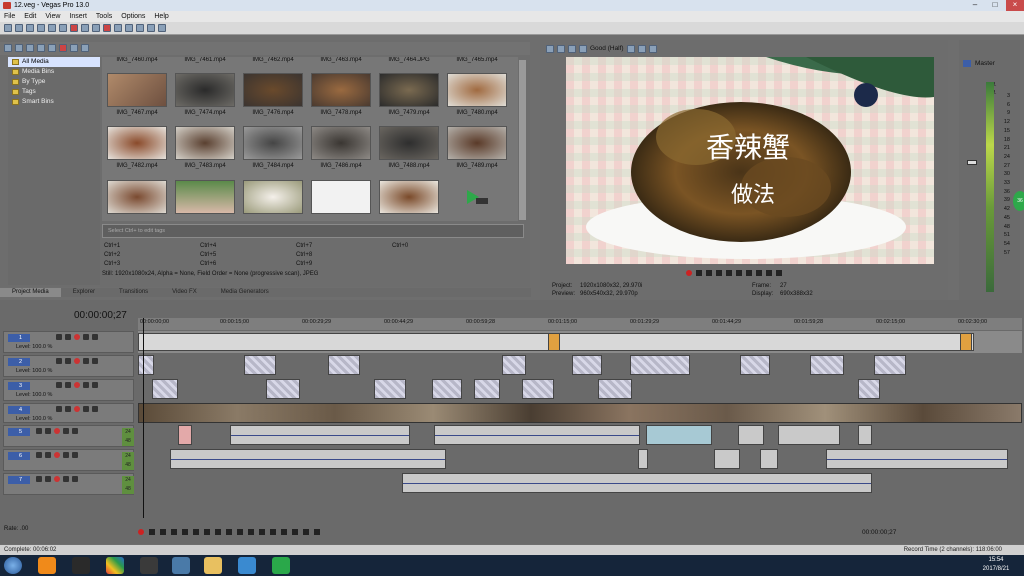  What do you see at coordinates (709, 273) in the screenshot?
I see `play-from-start-icon` at bounding box center [709, 273].